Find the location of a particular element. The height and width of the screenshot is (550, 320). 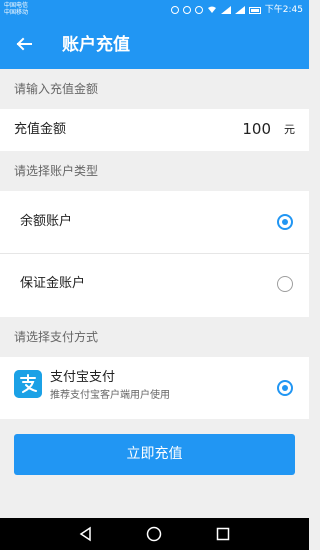

account-option-label: 保证金账户 is located at coordinates (53, 283).